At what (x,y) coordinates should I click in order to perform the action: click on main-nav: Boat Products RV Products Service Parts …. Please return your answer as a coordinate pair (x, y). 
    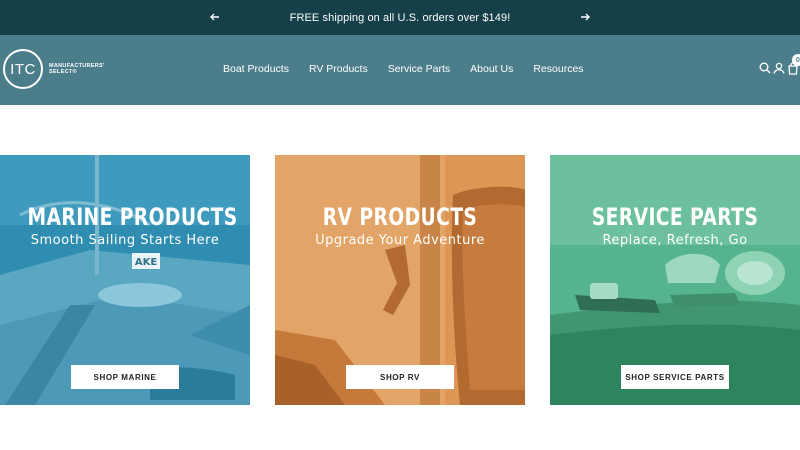
    Looking at the image, I should click on (413, 69).